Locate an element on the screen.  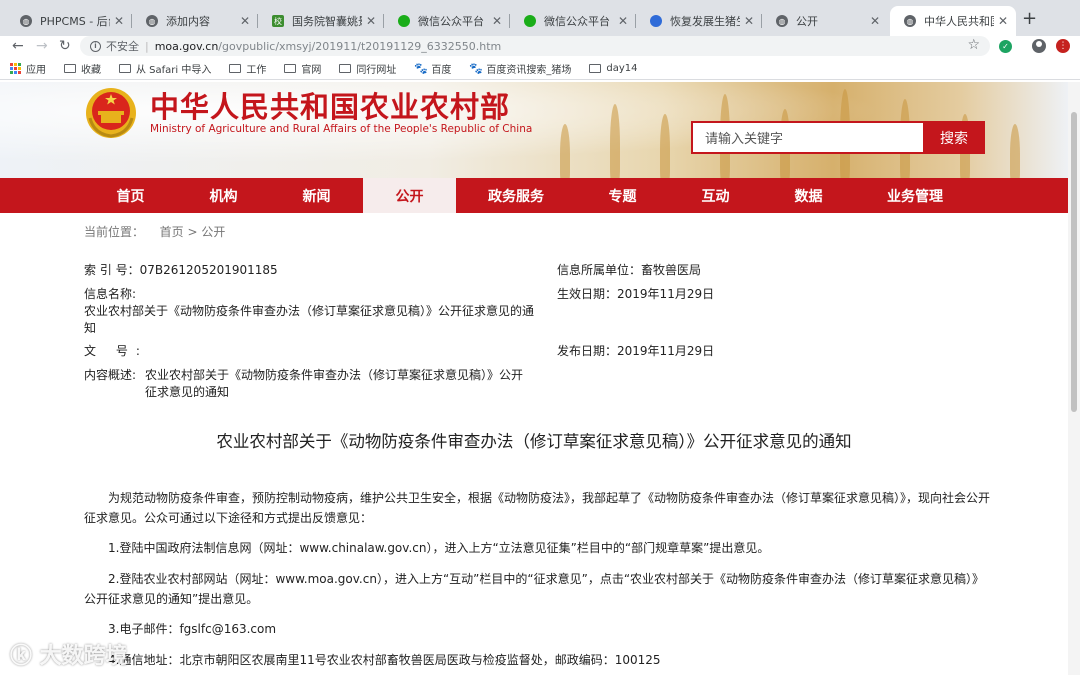
bookmark-label: 工作 is located at coordinates (256, 70).